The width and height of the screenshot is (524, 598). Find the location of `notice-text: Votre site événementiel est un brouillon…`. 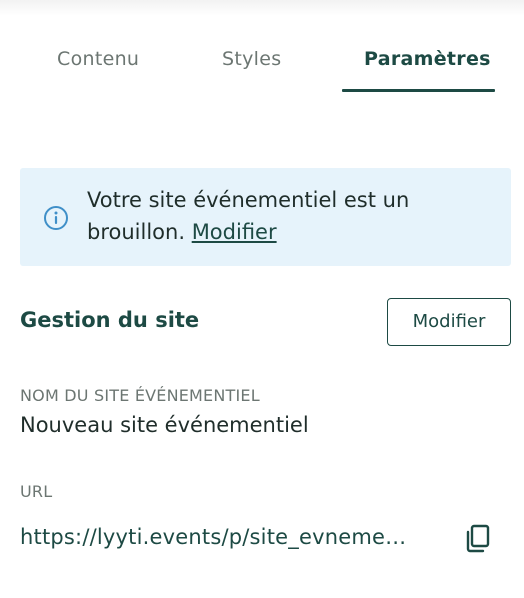

notice-text: Votre site événementiel est un brouillon… is located at coordinates (287, 216).